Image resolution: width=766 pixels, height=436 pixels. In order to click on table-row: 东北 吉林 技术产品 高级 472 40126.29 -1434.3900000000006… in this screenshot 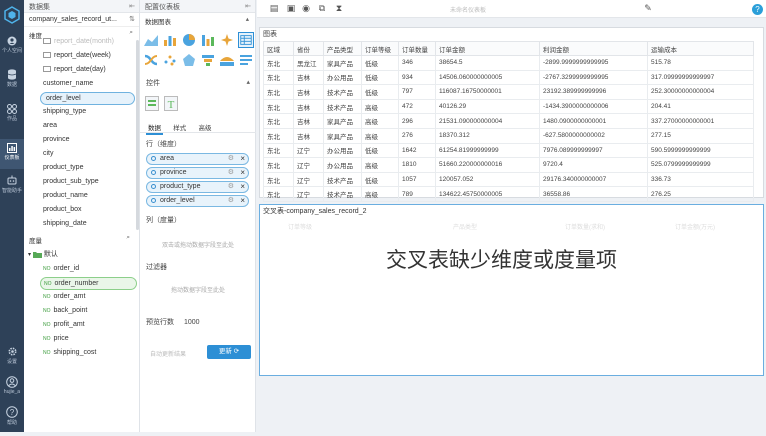, I will do `click(508, 106)`.